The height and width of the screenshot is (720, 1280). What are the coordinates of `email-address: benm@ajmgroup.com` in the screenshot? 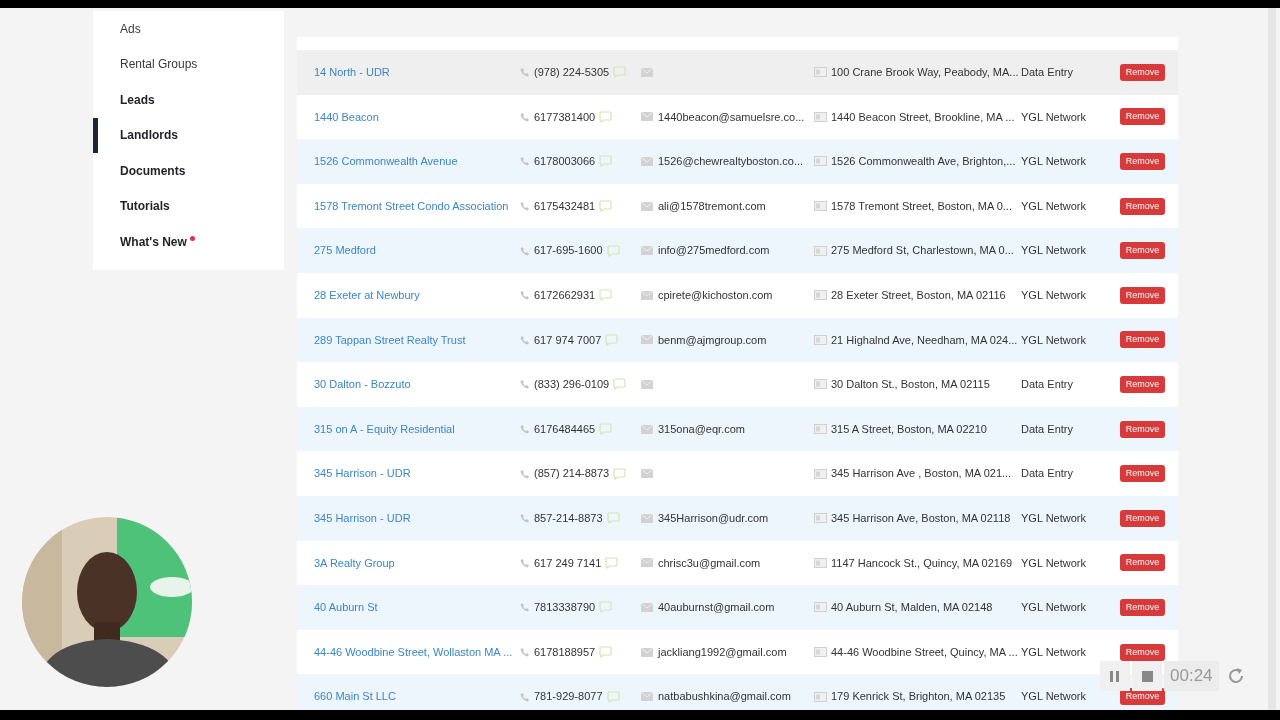 It's located at (712, 340).